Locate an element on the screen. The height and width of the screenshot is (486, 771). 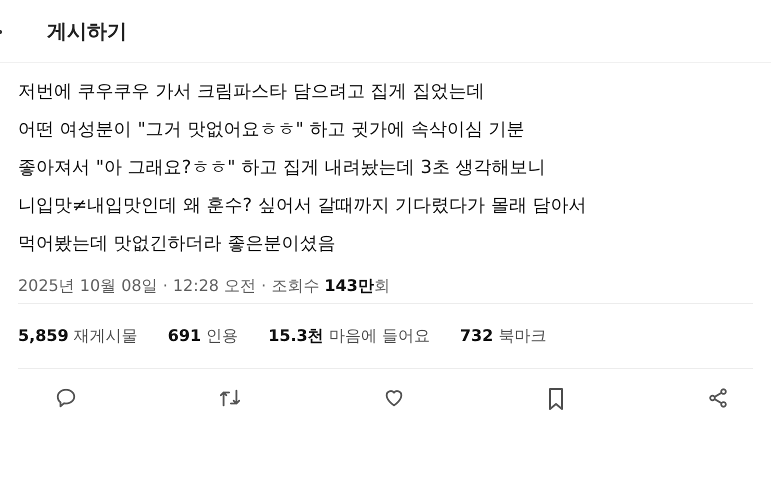
bookmark-icon is located at coordinates (556, 399).